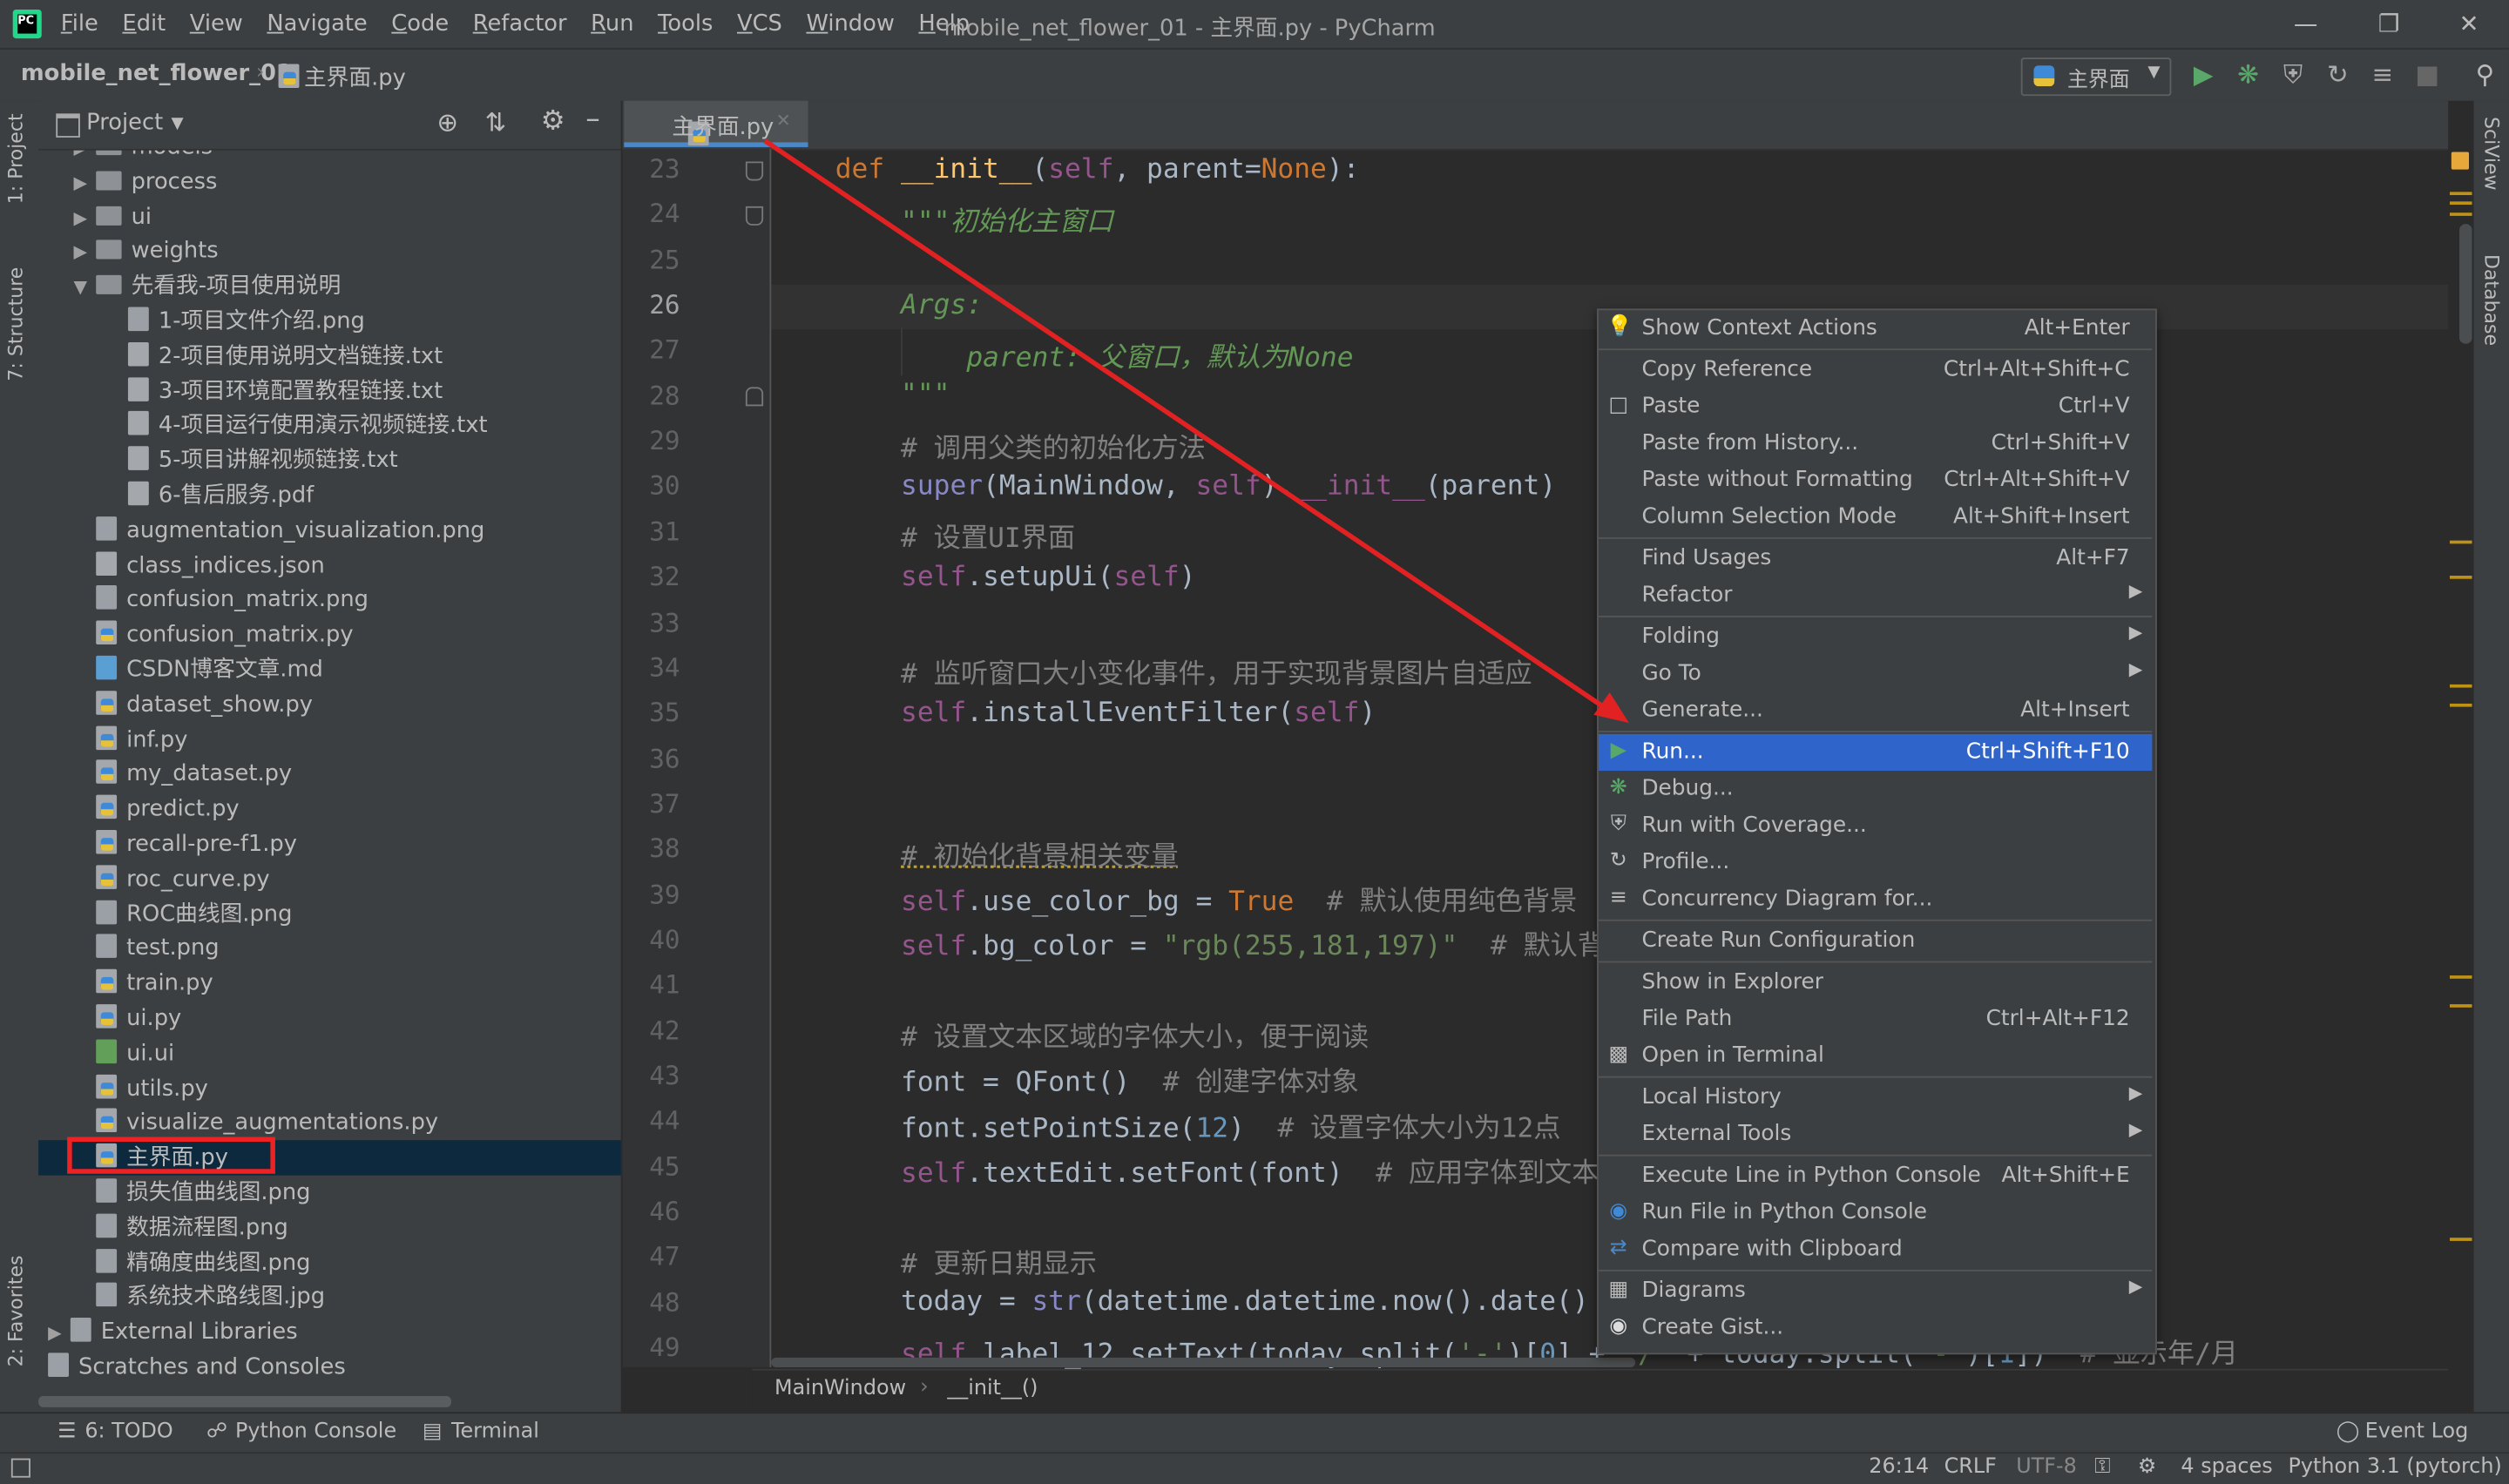 This screenshot has width=2509, height=1484. Describe the element at coordinates (1196, 430) in the screenshot. I see `annotation-arrow` at that location.